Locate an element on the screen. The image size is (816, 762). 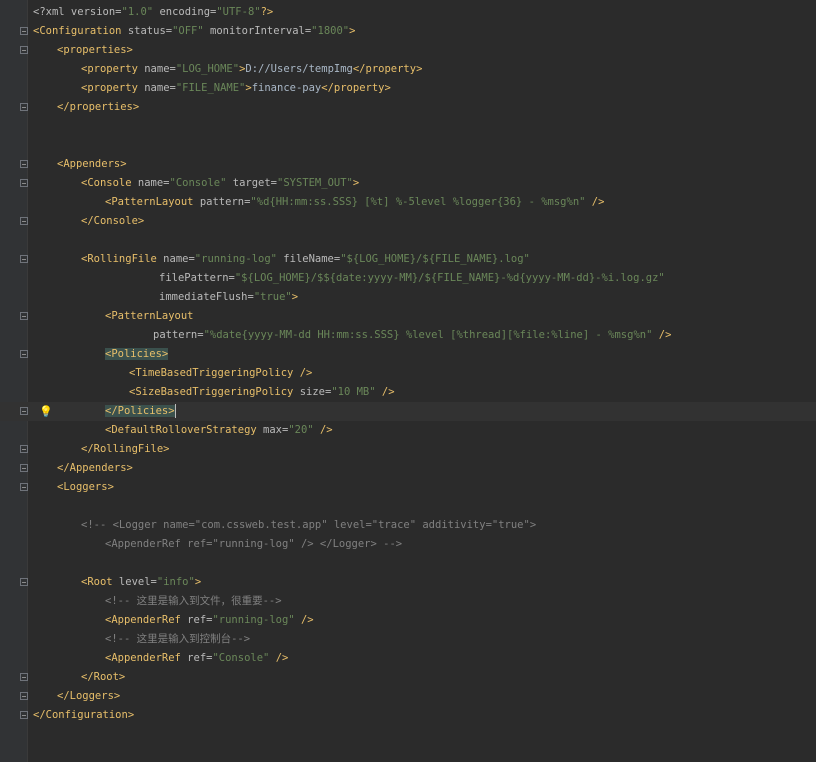
code-token: <Policies> is located at coordinates (137, 354).